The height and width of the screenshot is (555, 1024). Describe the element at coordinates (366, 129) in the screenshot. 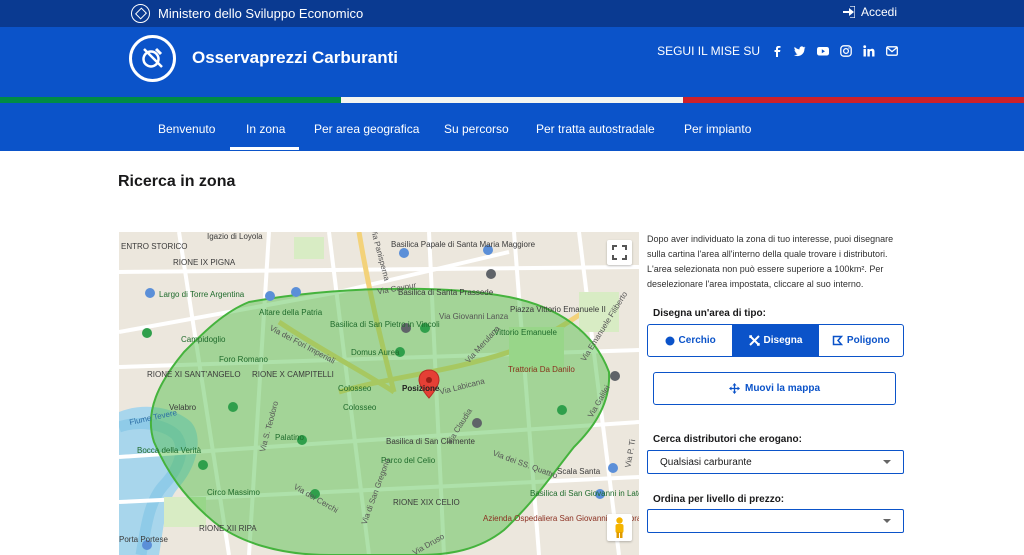

I see `nav-per-area-geografica: Per area geografica` at that location.